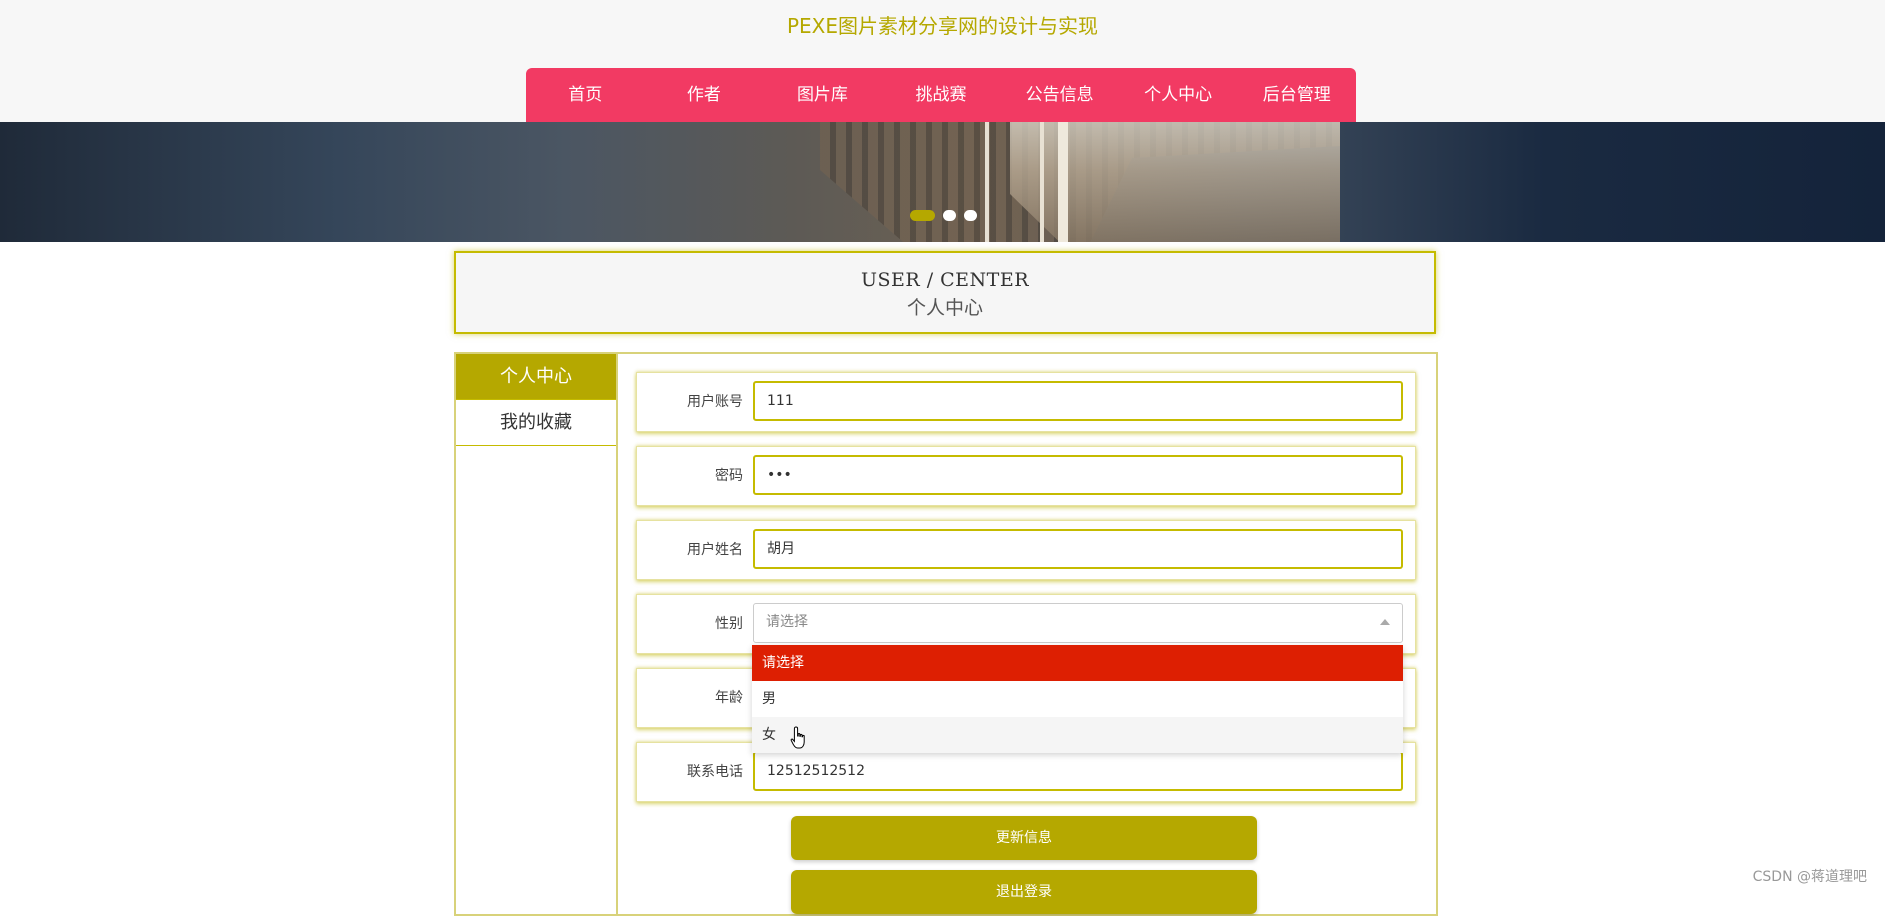  What do you see at coordinates (797, 737) in the screenshot?
I see `hand-cursor-icon` at bounding box center [797, 737].